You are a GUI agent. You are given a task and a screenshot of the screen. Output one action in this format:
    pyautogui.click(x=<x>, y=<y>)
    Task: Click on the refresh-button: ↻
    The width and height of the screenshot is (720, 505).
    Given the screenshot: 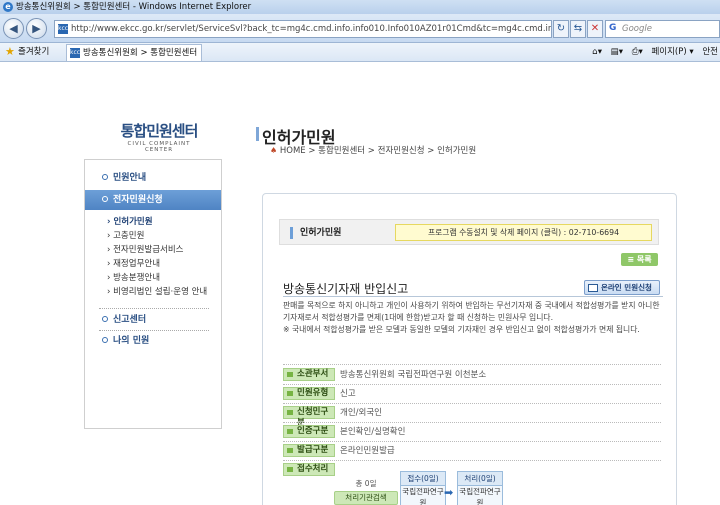 What is the action you would take?
    pyautogui.click(x=561, y=29)
    